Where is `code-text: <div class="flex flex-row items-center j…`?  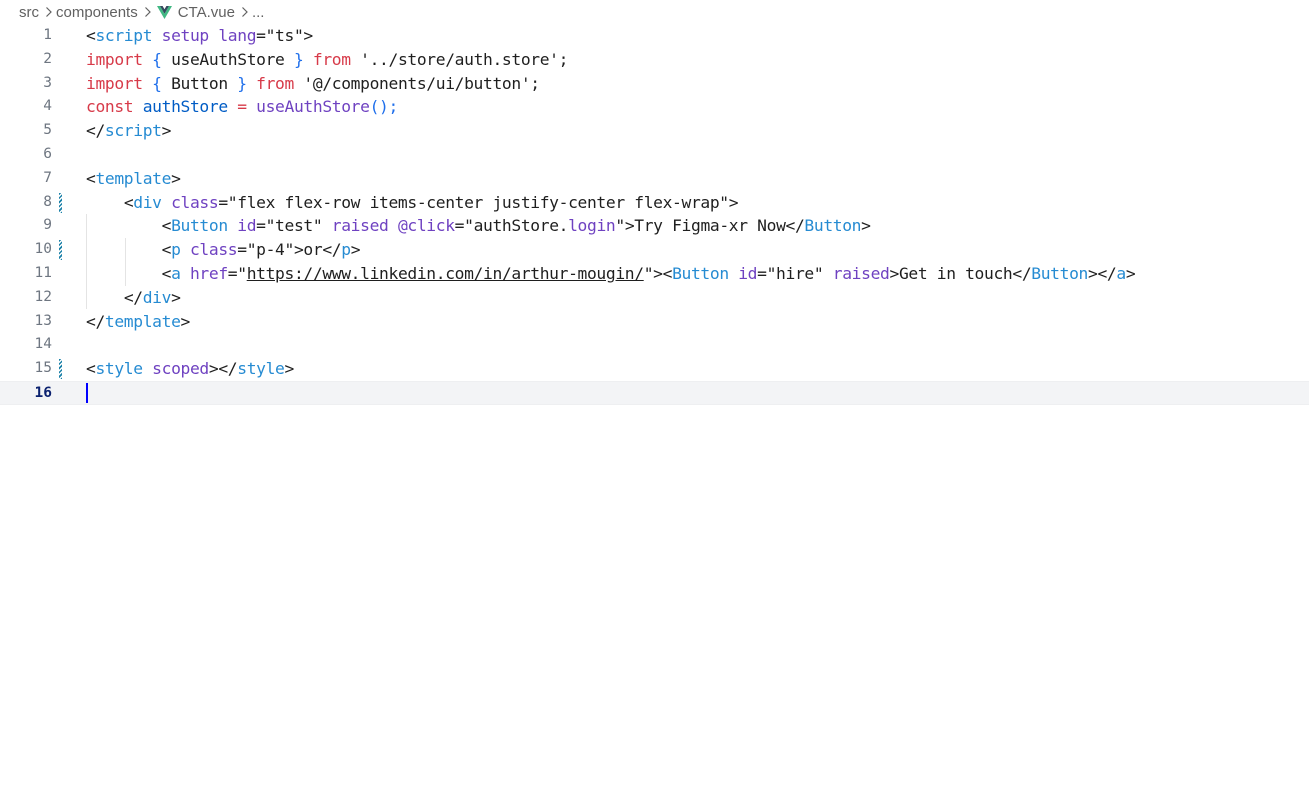 code-text: <div class="flex flex-row items-center j… is located at coordinates (412, 203).